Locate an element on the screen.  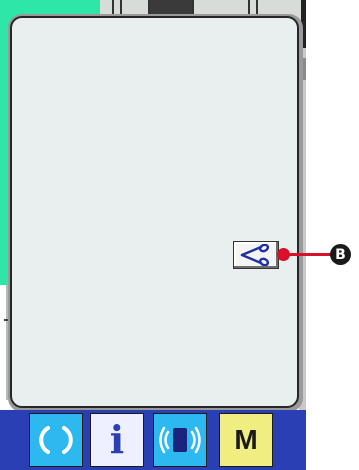
callout-dot is located at coordinates (283, 254).